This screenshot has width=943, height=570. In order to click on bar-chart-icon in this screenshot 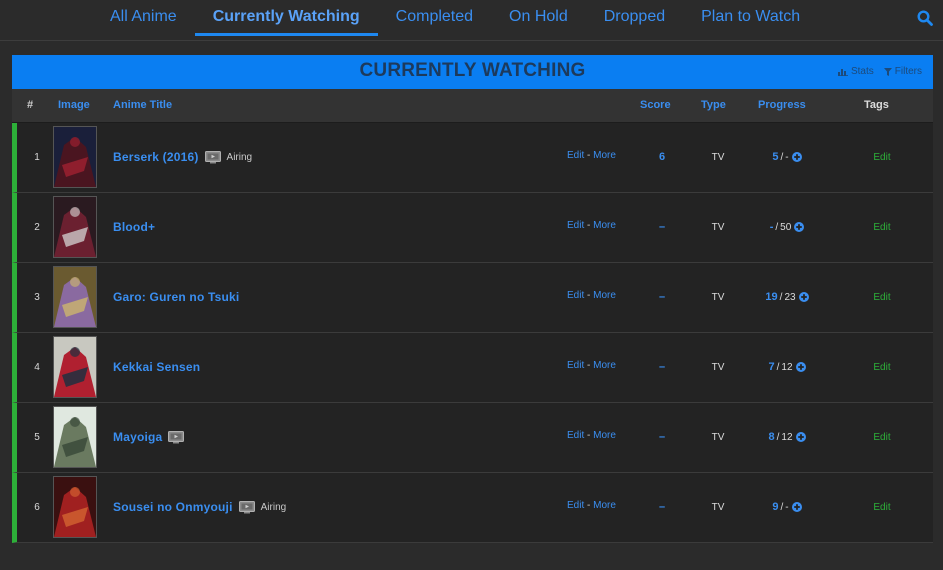, I will do `click(842, 72)`.